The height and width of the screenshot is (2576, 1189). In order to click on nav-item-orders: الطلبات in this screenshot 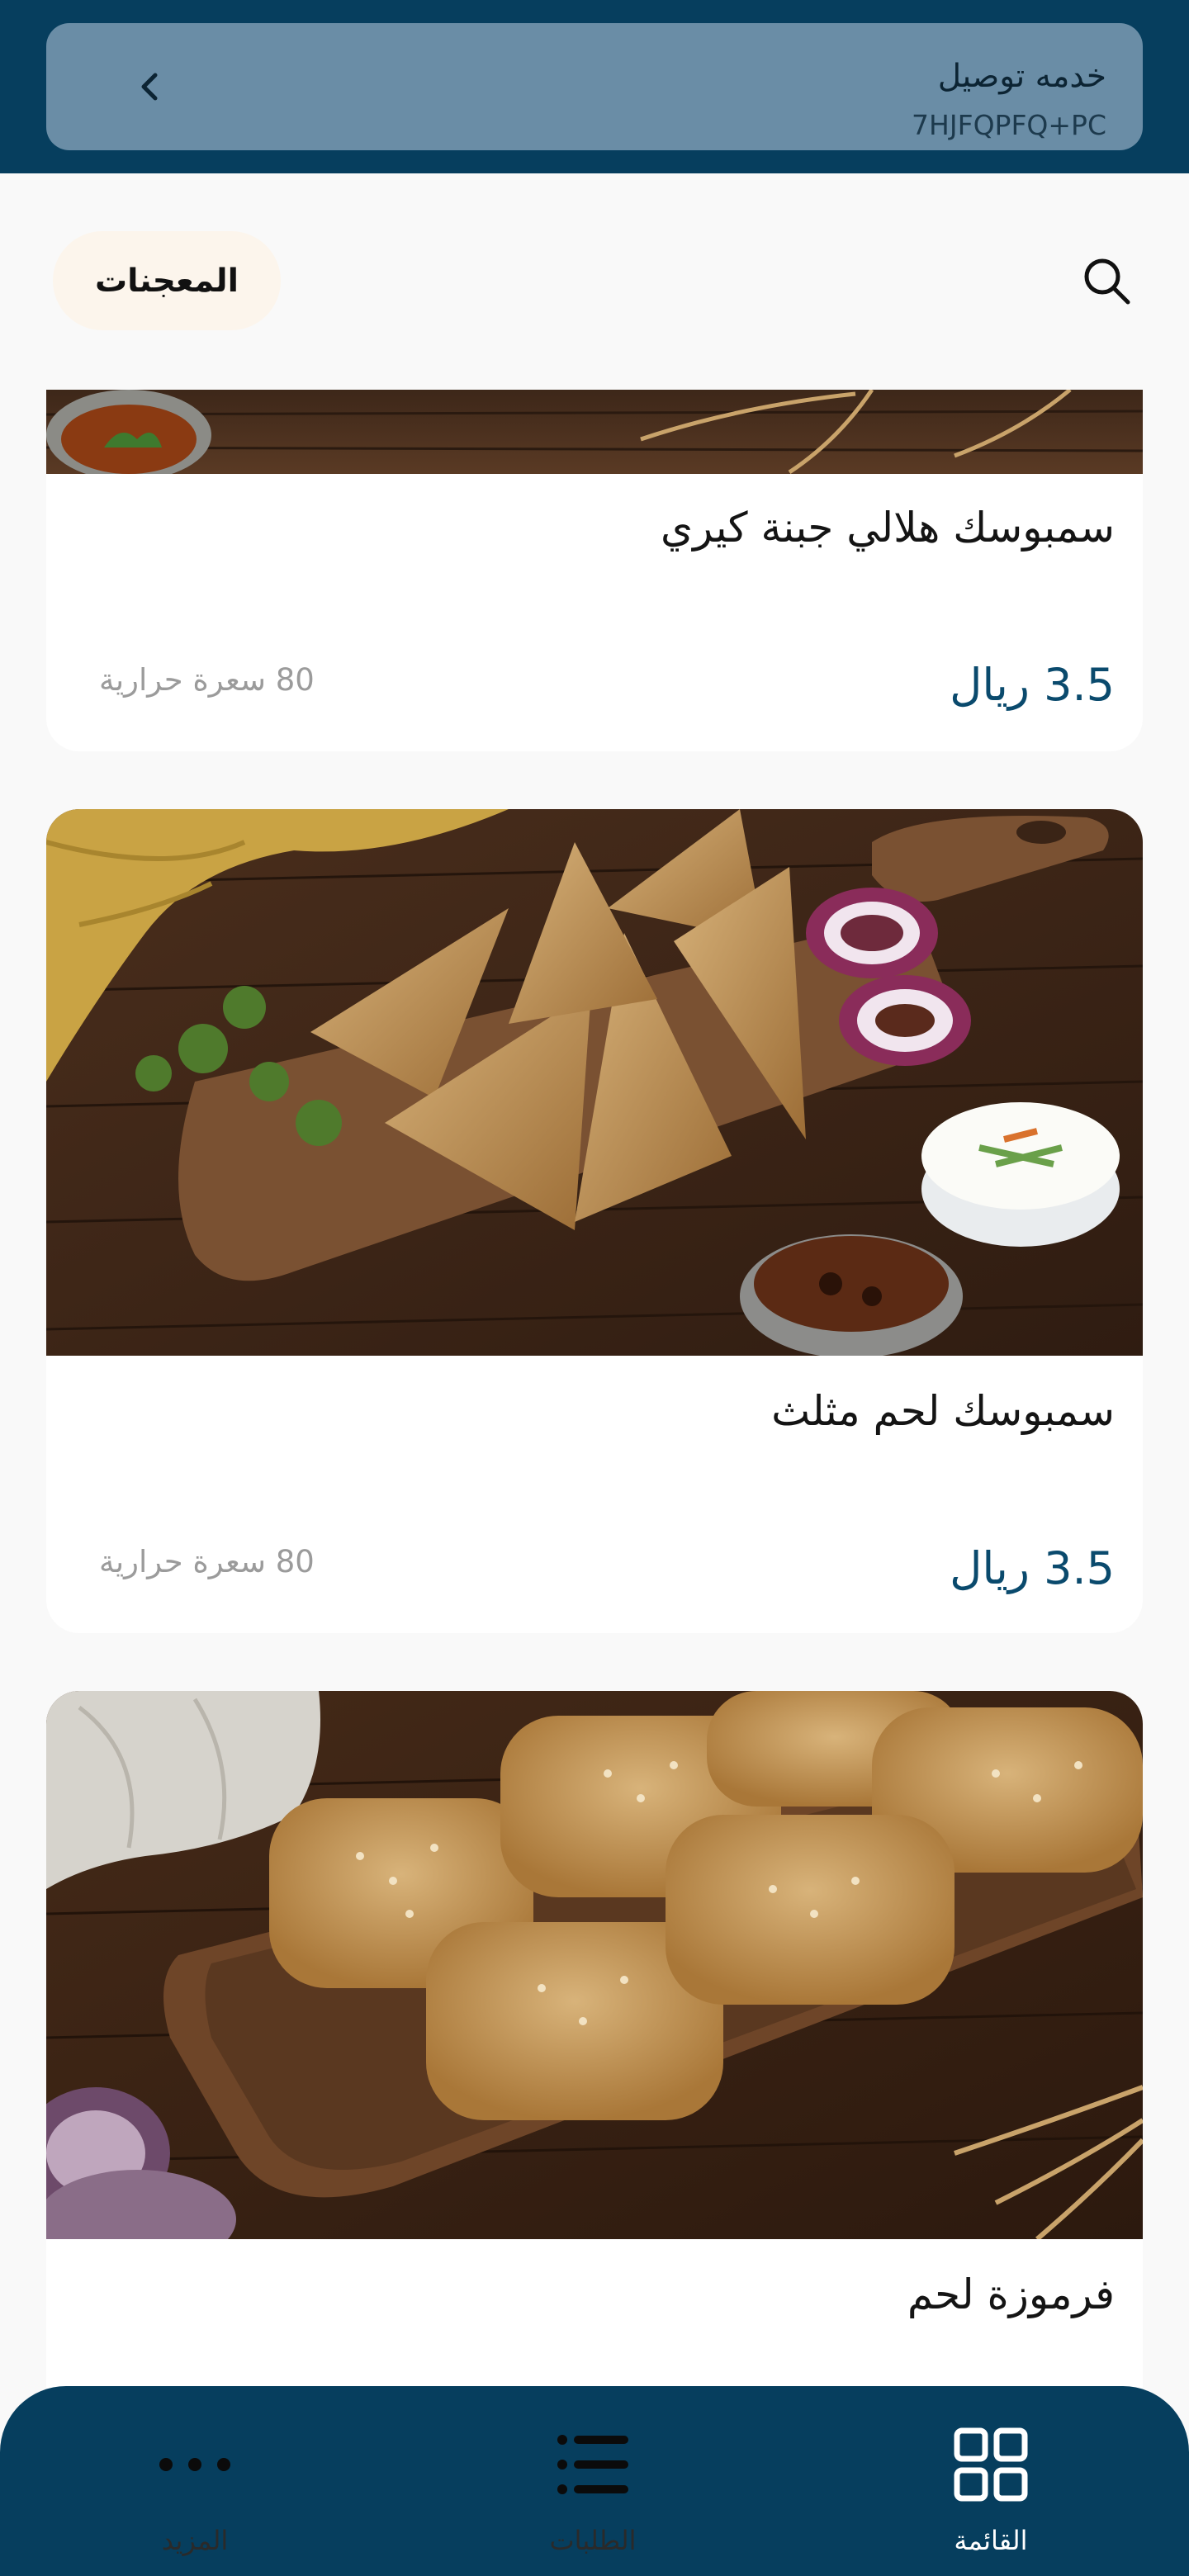, I will do `click(593, 2481)`.